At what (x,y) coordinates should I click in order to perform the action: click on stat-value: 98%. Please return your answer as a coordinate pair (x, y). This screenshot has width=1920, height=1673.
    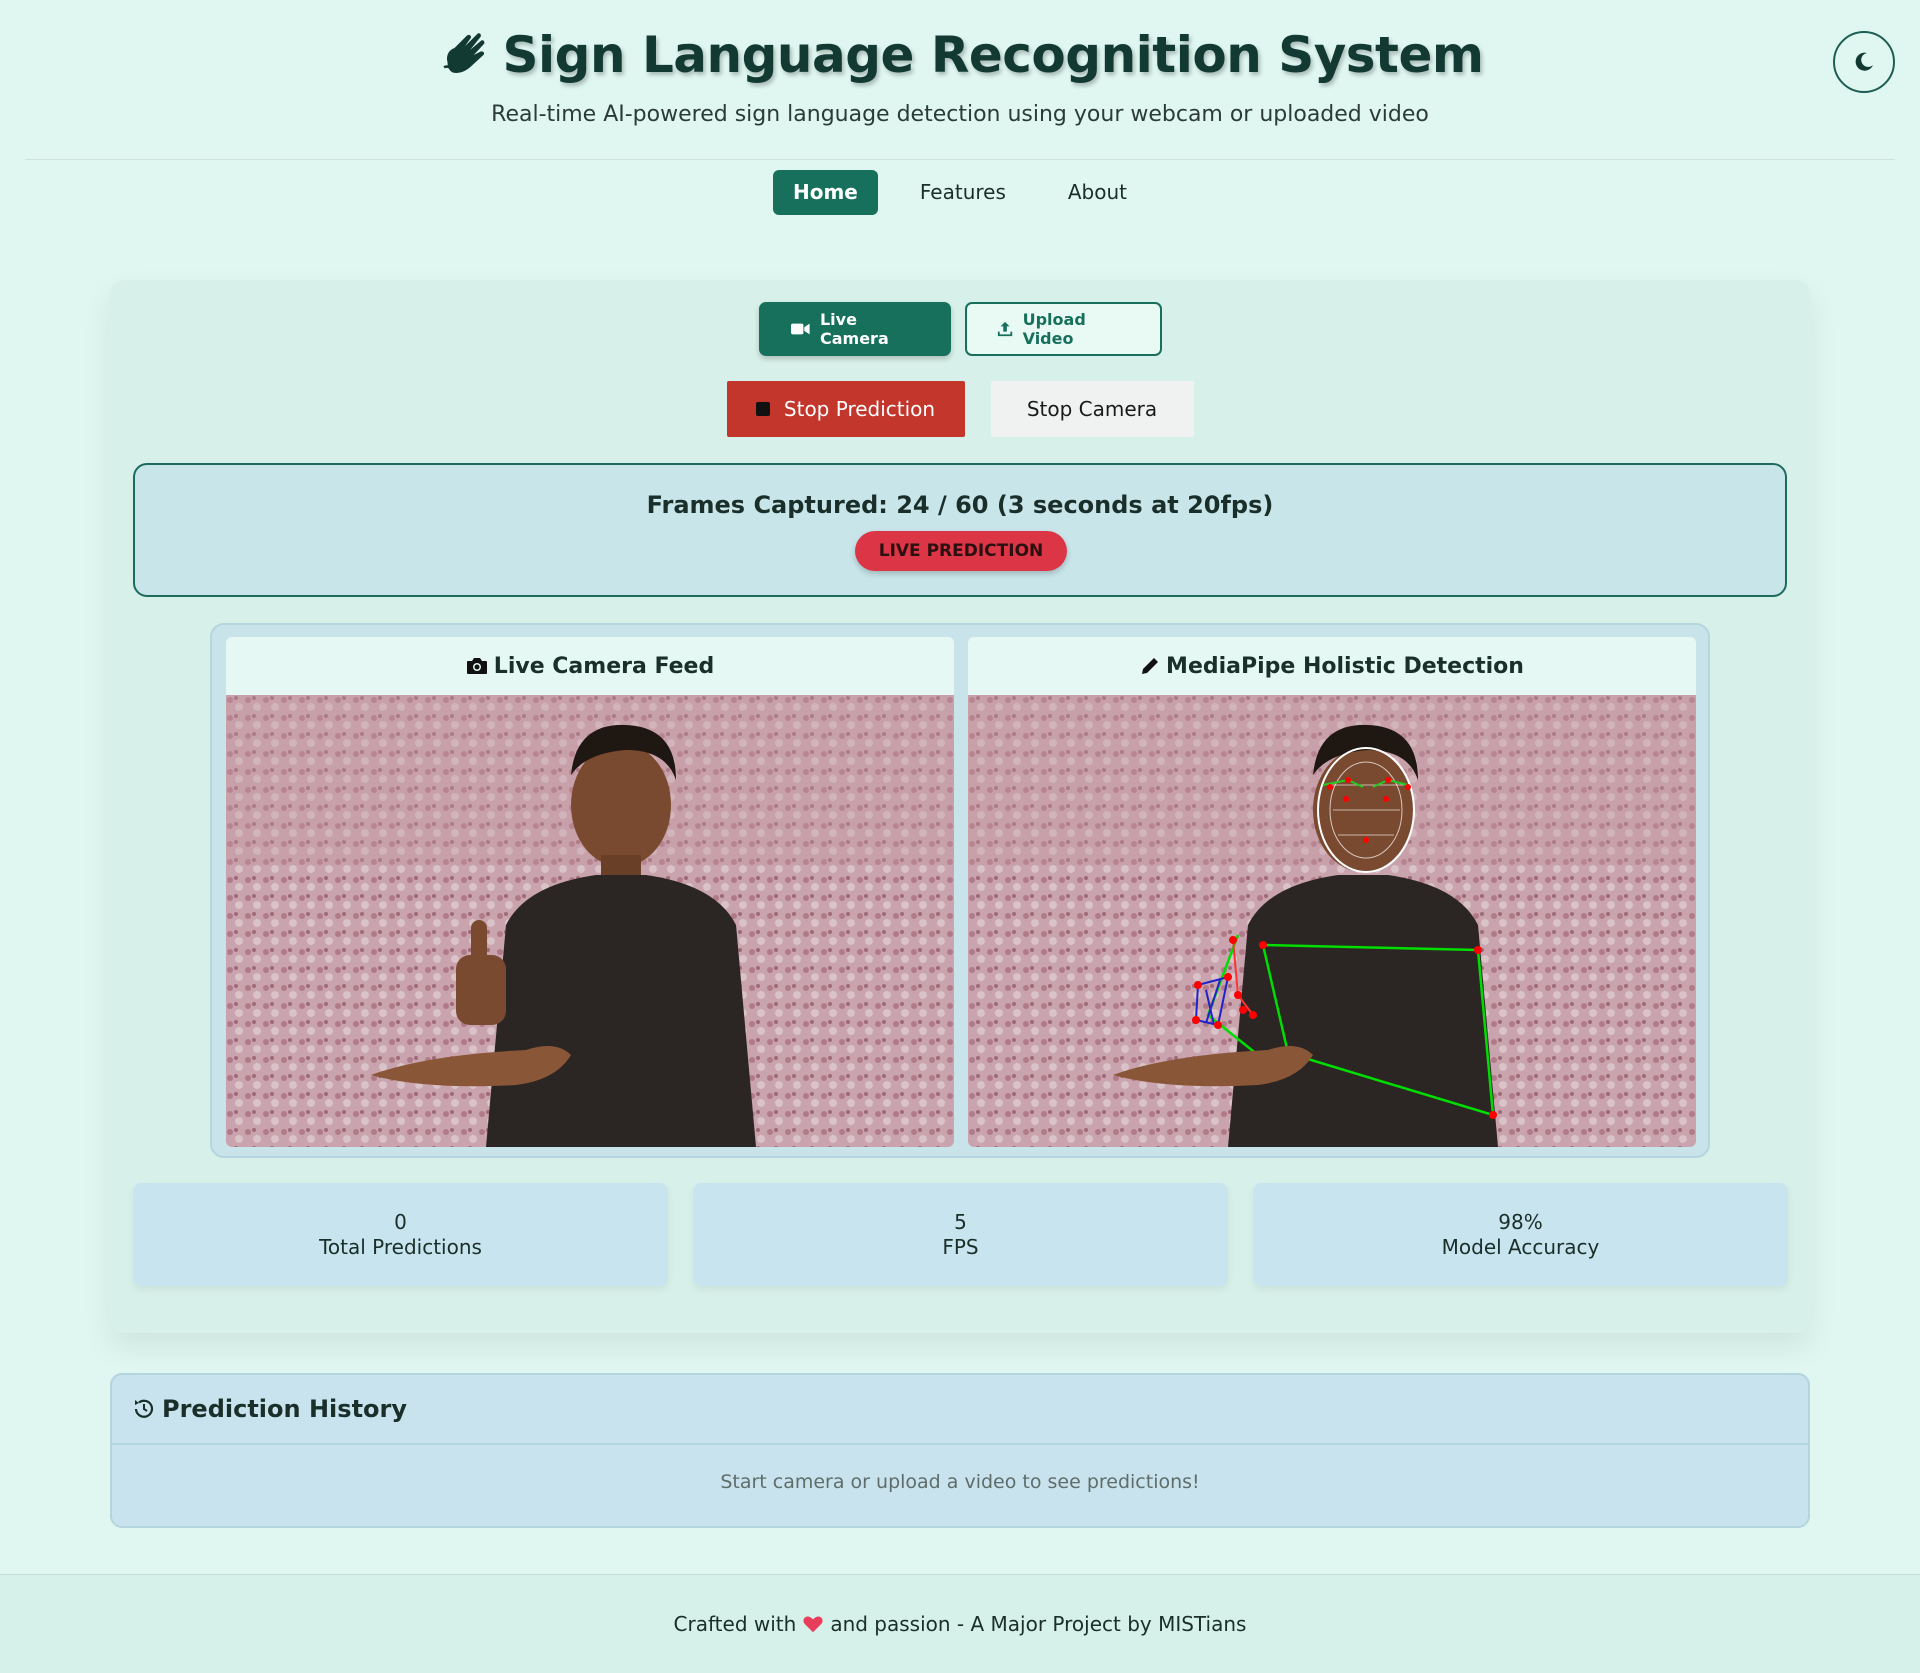
    Looking at the image, I should click on (1520, 1221).